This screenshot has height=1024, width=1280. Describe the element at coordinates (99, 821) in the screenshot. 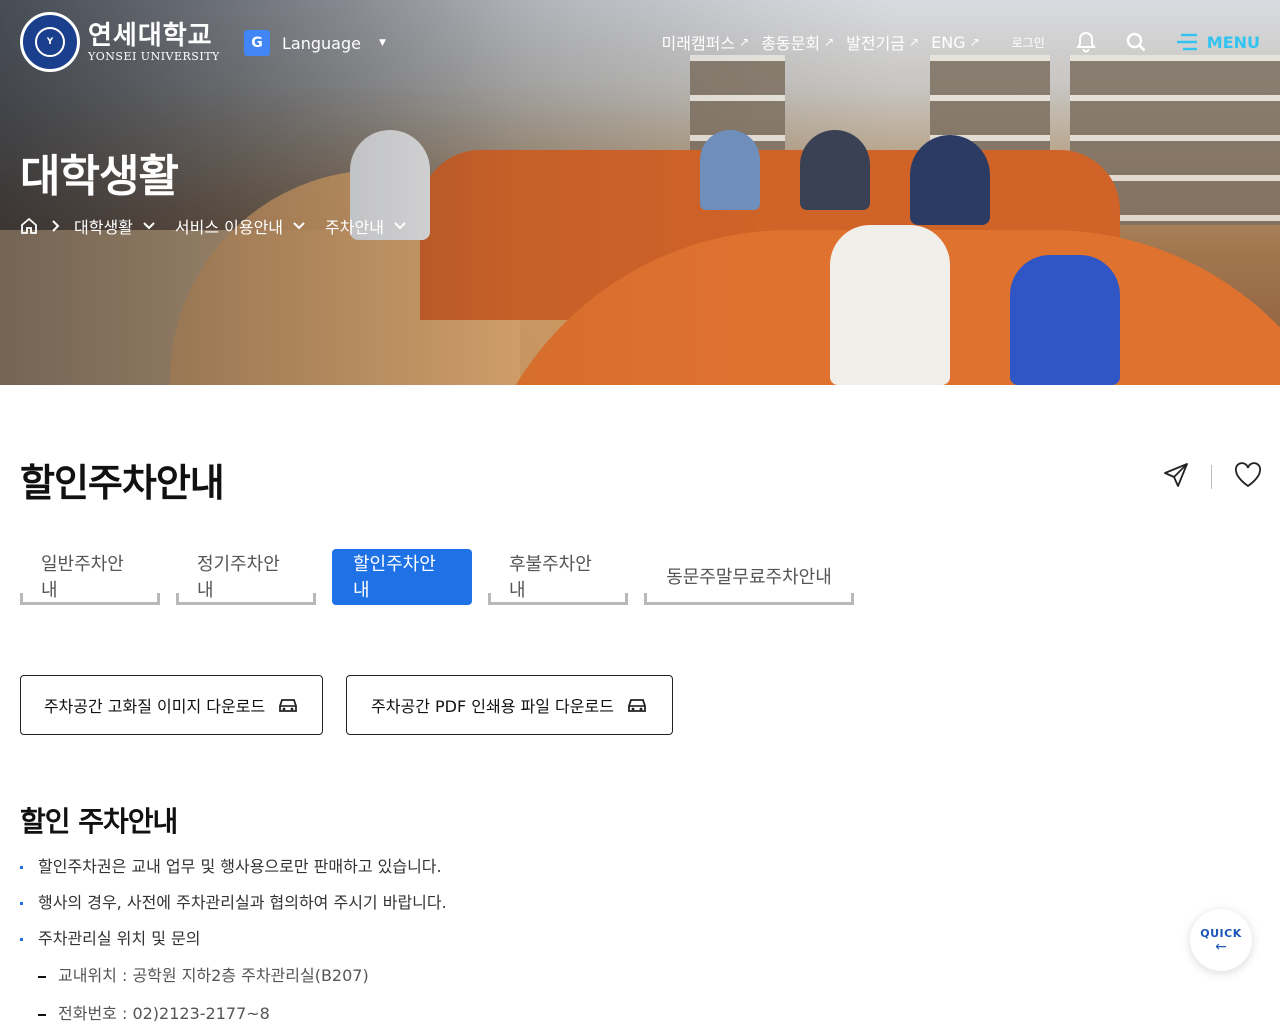

I see `section-title: 할인 주차안내` at that location.